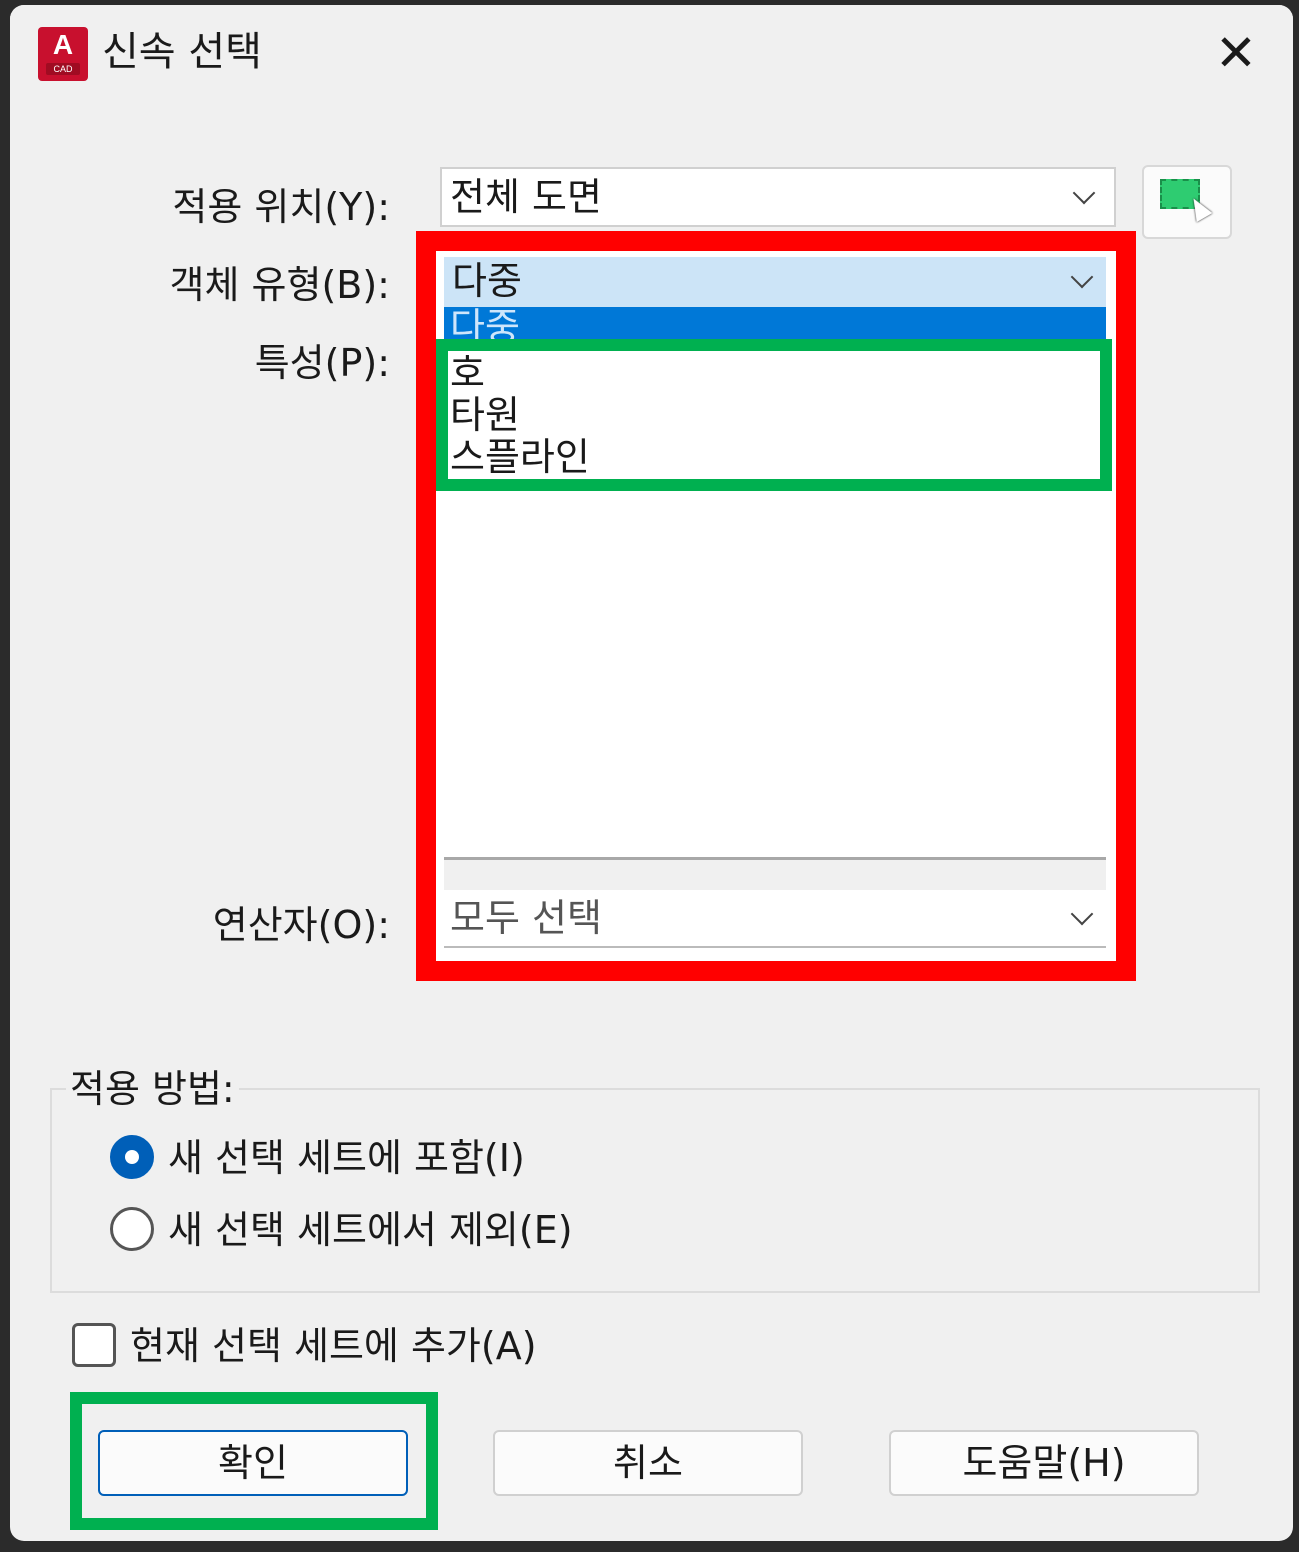 The image size is (1299, 1552). Describe the element at coordinates (1044, 1463) in the screenshot. I see `help-button: 도움말(H)` at that location.